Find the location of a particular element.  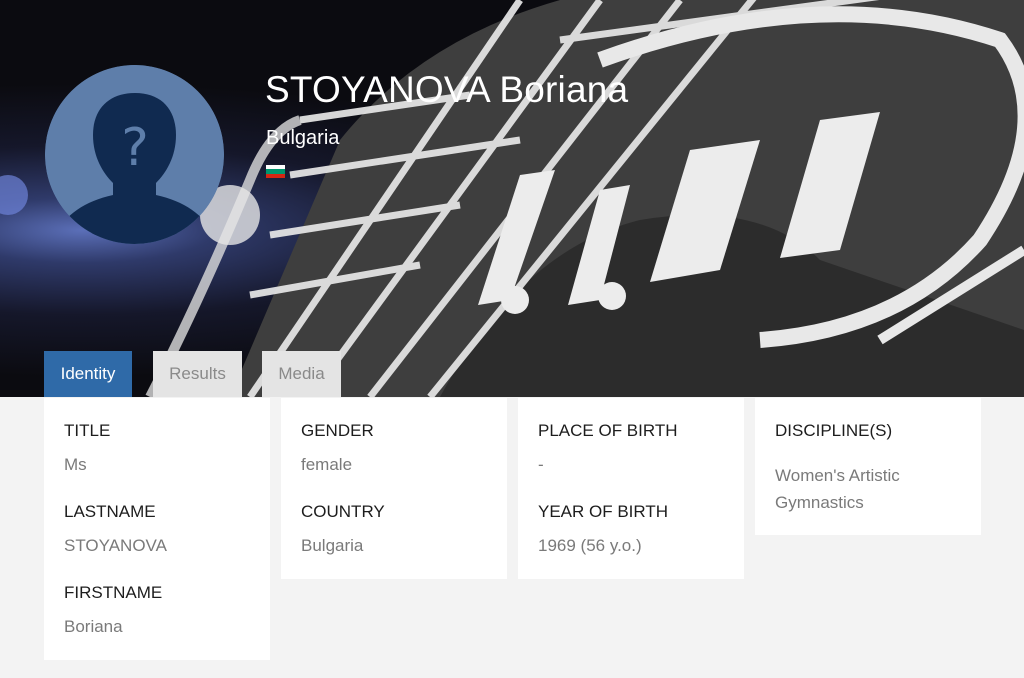

year-of-birth-field: YEAR OF BIRTH 1969 (56 y.o.) is located at coordinates (631, 529).